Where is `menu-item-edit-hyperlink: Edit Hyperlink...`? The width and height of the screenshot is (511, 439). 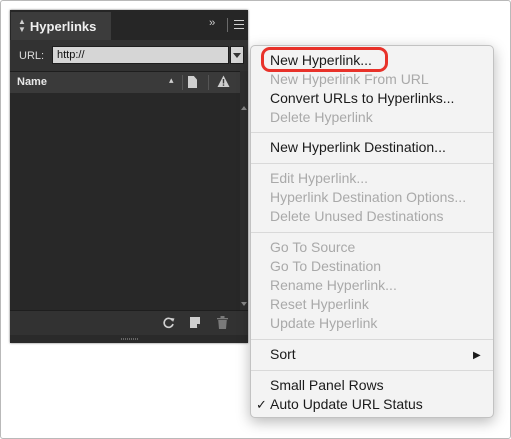
menu-item-edit-hyperlink: Edit Hyperlink... is located at coordinates (319, 178).